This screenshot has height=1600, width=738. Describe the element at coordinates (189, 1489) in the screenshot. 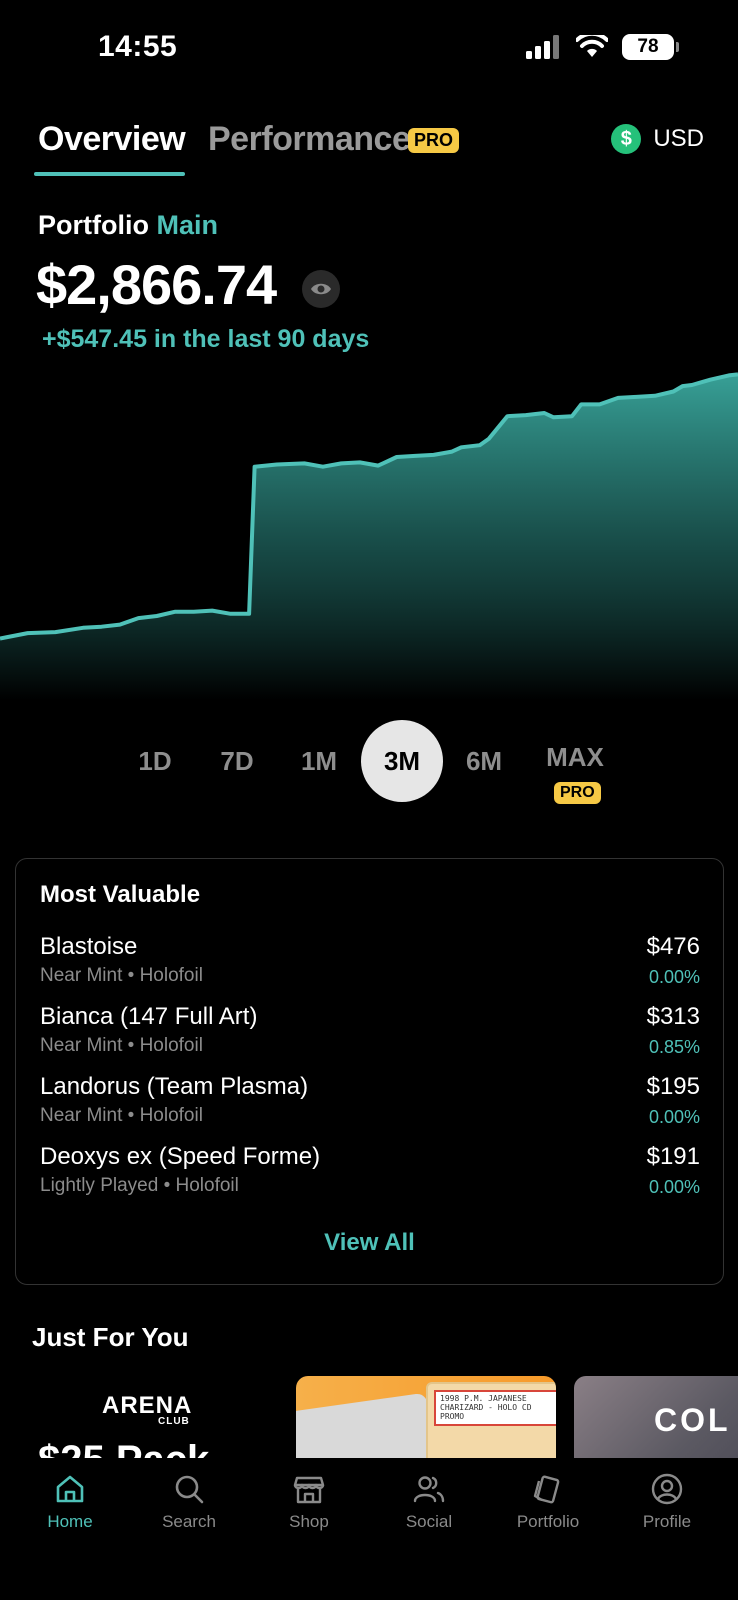

I see `search-icon` at that location.